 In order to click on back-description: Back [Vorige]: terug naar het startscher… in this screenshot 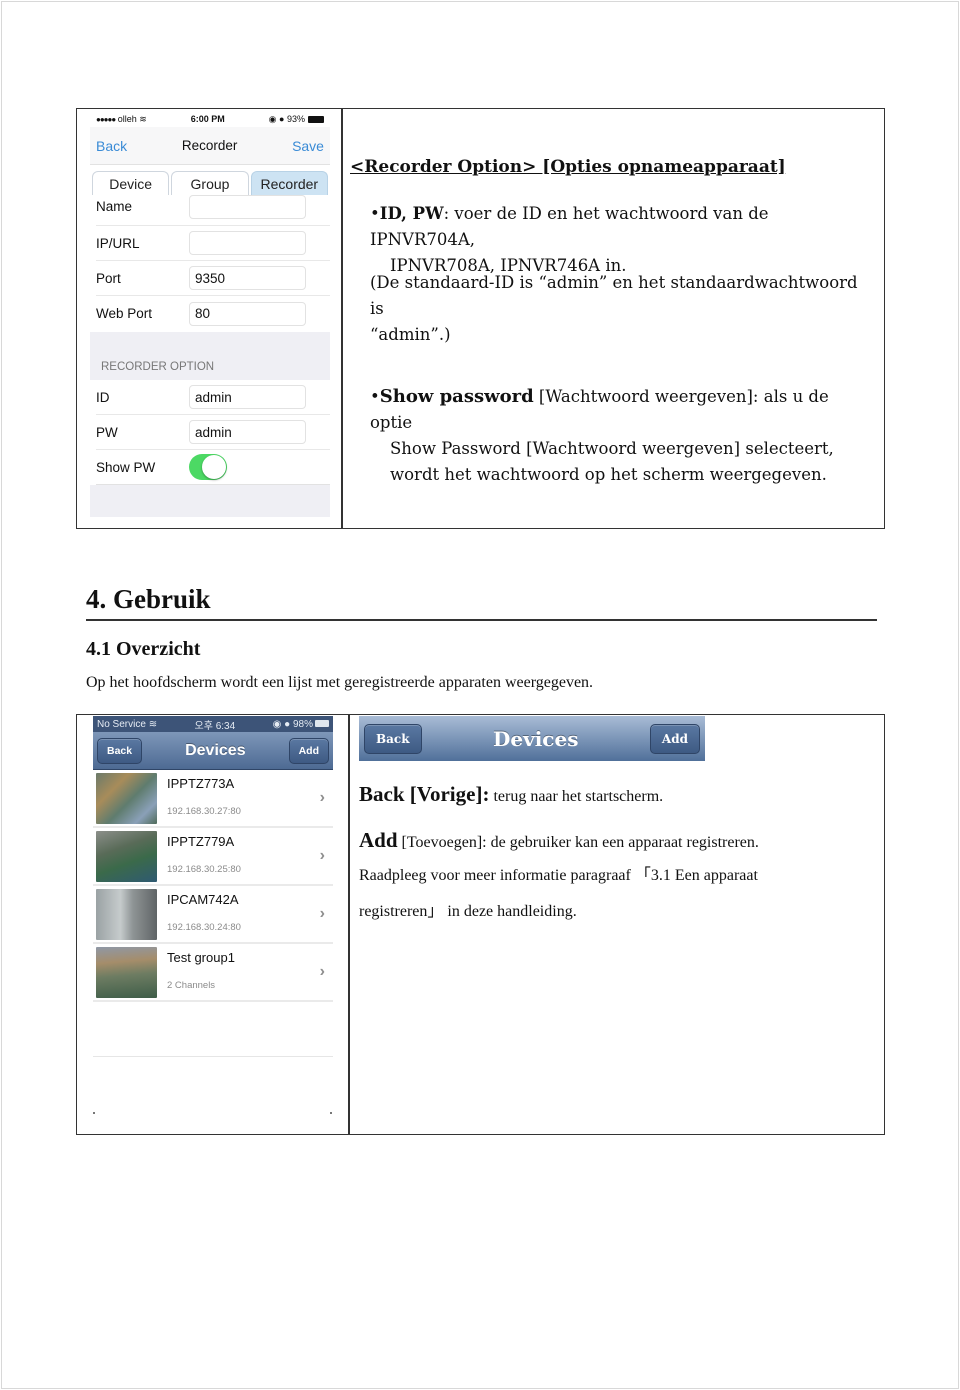, I will do `click(511, 794)`.